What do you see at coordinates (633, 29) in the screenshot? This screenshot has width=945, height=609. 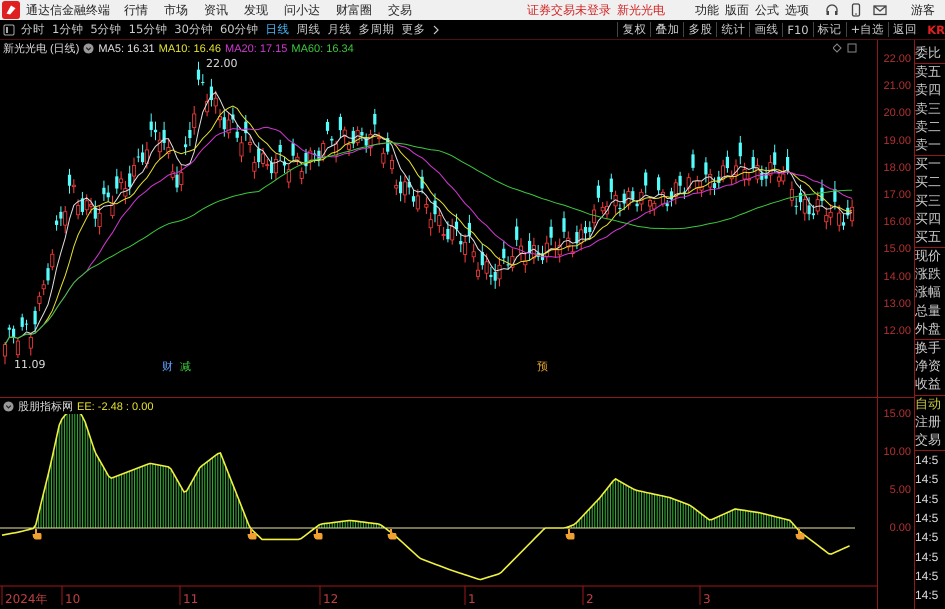 I see `toolbar-button: 复权` at bounding box center [633, 29].